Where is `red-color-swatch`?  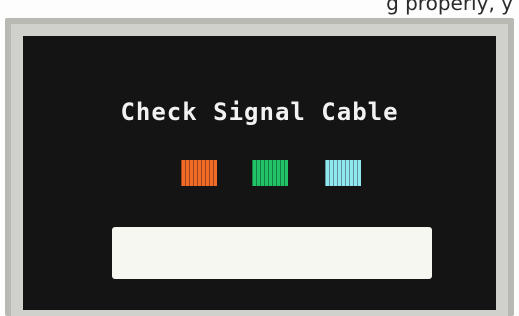
red-color-swatch is located at coordinates (199, 173).